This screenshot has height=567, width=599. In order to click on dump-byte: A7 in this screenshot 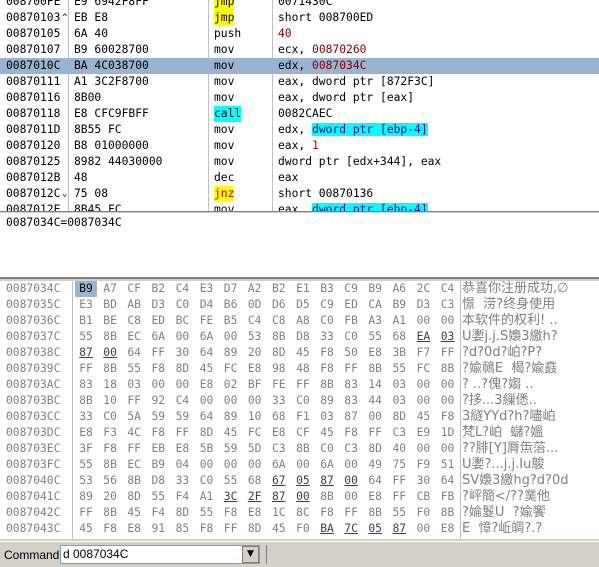, I will do `click(110, 289)`.